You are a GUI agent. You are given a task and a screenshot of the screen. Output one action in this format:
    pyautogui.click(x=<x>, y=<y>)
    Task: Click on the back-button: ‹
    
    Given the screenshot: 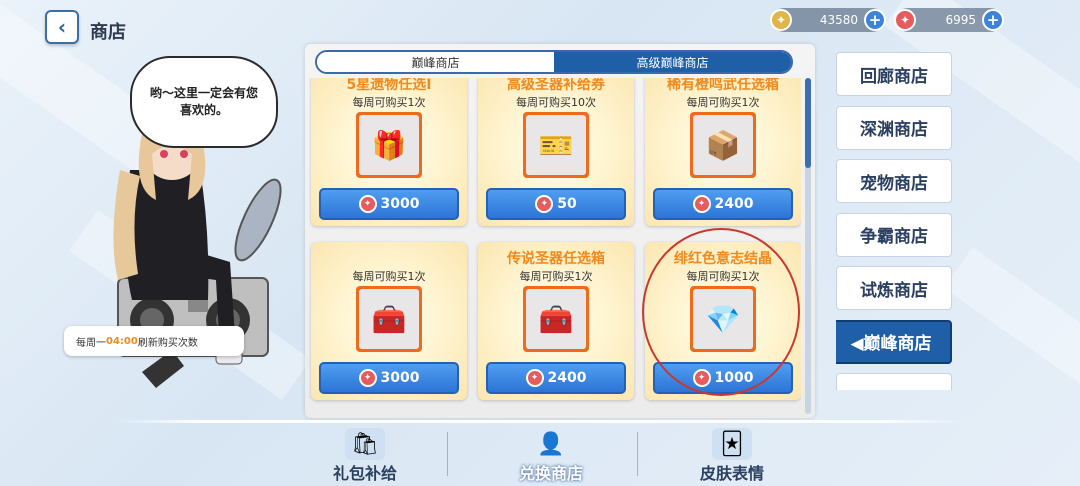 What is the action you would take?
    pyautogui.click(x=62, y=27)
    